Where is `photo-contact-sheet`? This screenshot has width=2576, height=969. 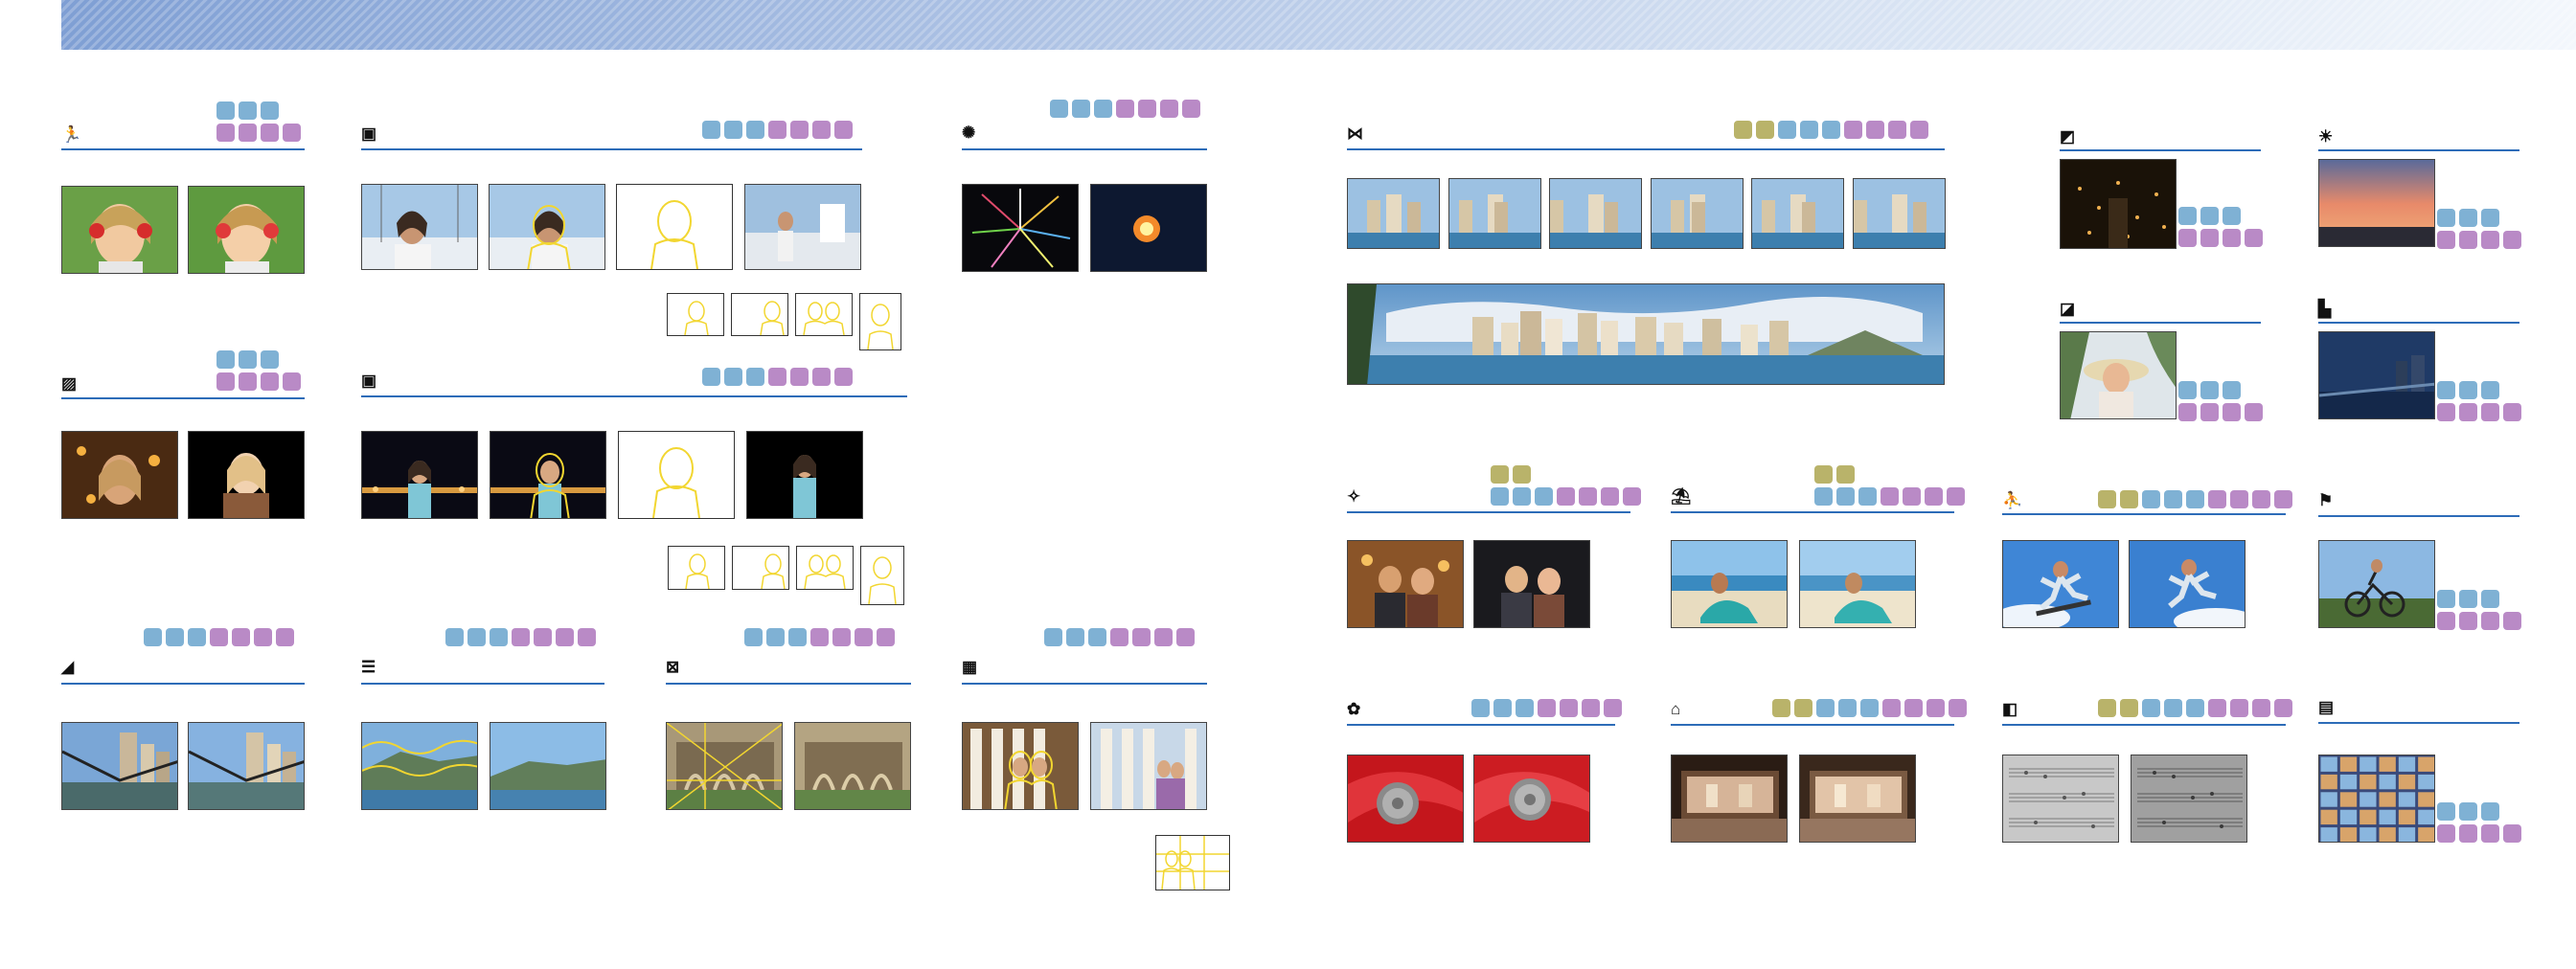 photo-contact-sheet is located at coordinates (2376, 799).